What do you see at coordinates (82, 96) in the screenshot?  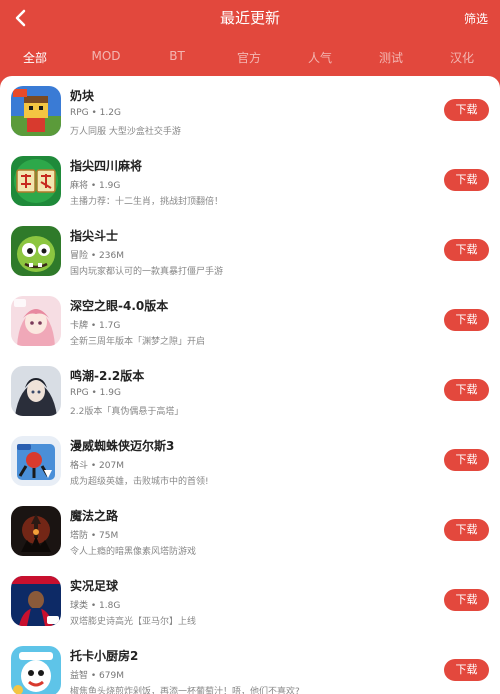 I see `app-name: 奶块` at bounding box center [82, 96].